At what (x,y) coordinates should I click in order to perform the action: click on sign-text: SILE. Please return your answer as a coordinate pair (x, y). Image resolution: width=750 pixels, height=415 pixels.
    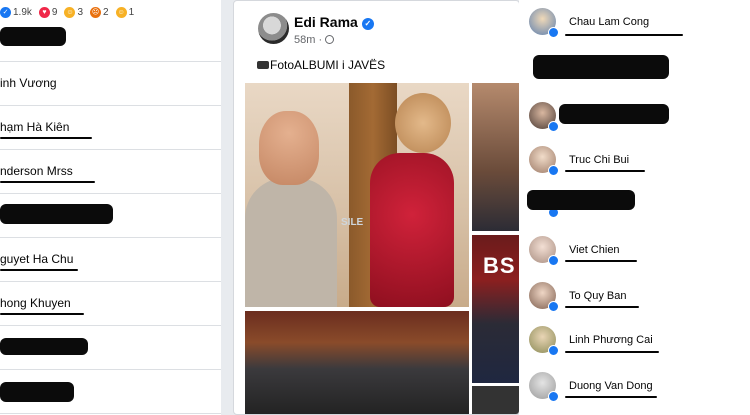
    Looking at the image, I should click on (352, 222).